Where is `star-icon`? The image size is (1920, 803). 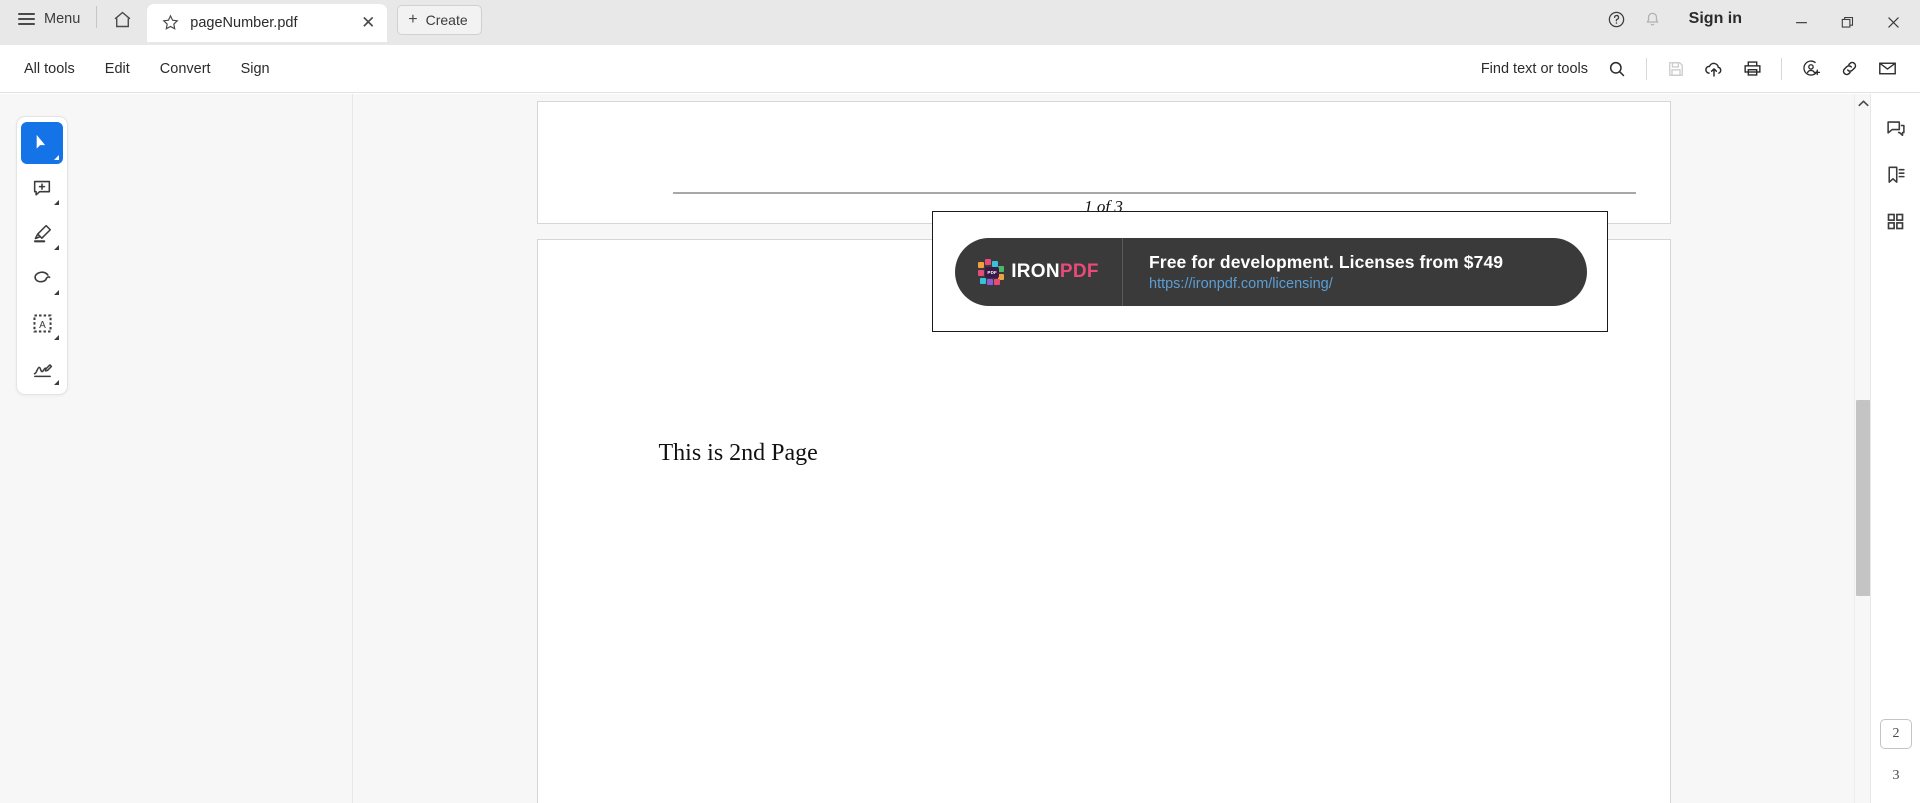
star-icon is located at coordinates (170, 22).